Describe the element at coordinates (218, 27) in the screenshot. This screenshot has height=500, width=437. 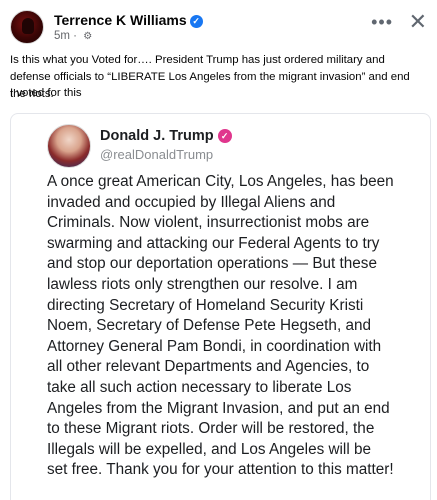
I see `post-header: Terrence K Williams ✓ 5m · ⚙ ••• ✕` at that location.